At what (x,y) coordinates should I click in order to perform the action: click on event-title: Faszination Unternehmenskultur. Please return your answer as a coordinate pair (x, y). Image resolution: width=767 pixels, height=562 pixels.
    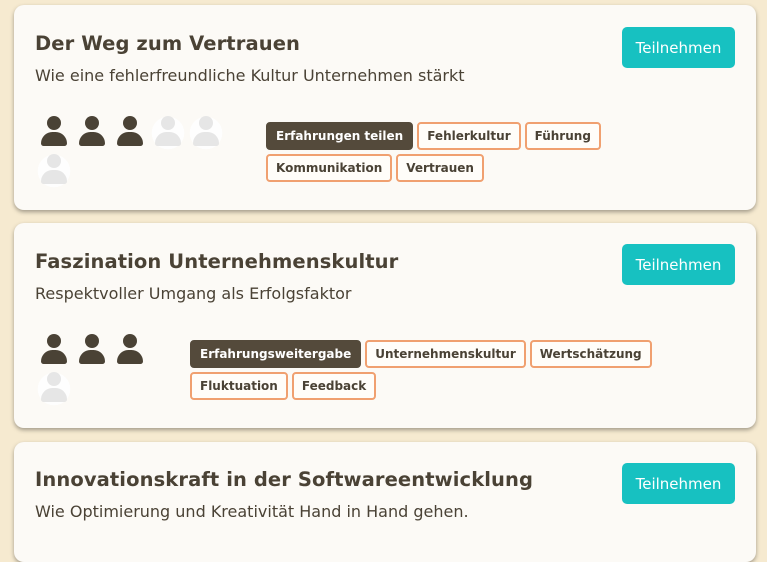
    Looking at the image, I should click on (217, 261).